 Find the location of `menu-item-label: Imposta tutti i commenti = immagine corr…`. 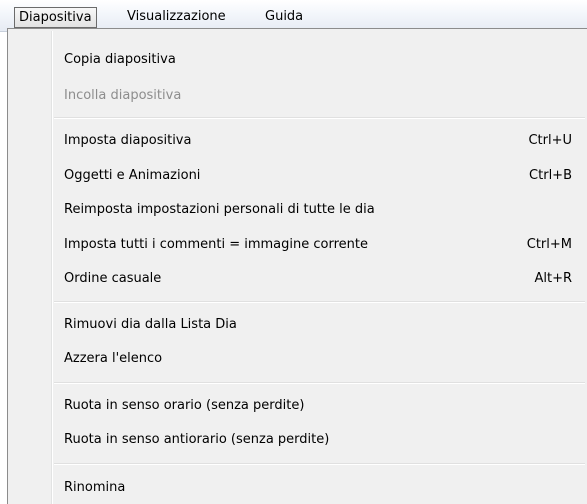

menu-item-label: Imposta tutti i commenti = immagine corr… is located at coordinates (216, 244).